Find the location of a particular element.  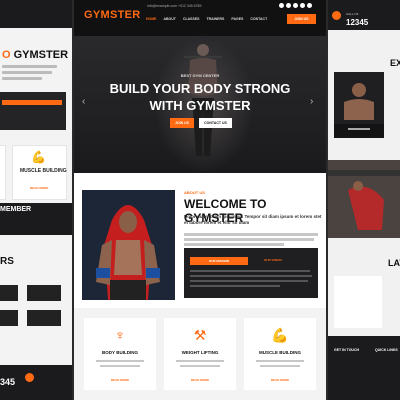

social-icons is located at coordinates (295, 5).